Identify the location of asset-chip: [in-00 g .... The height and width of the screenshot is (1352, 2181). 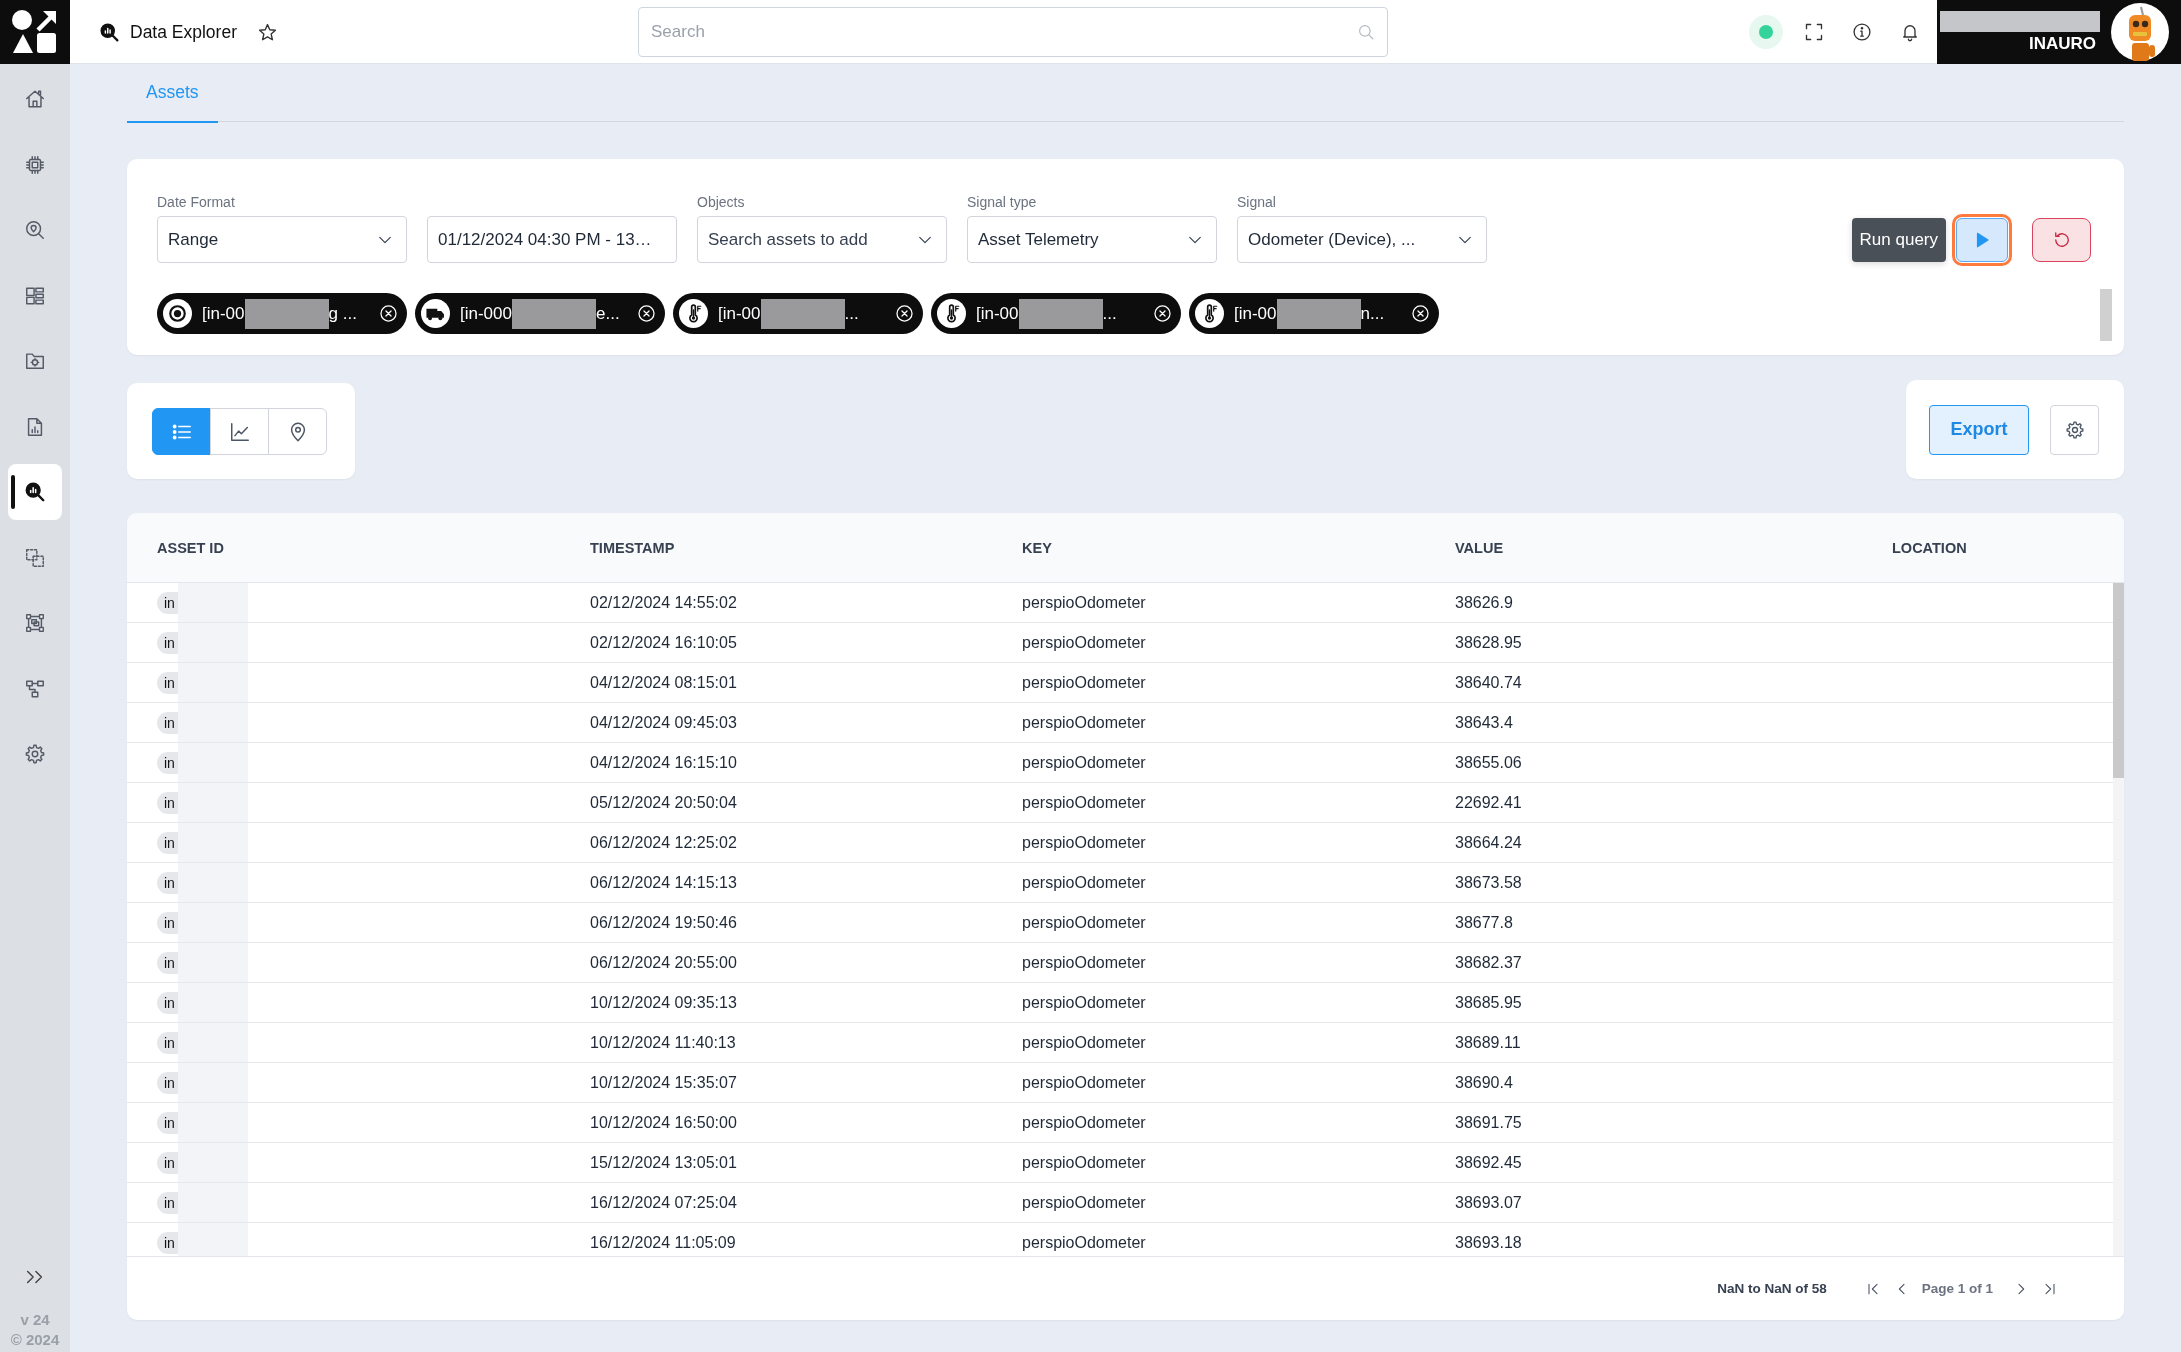
(282, 313).